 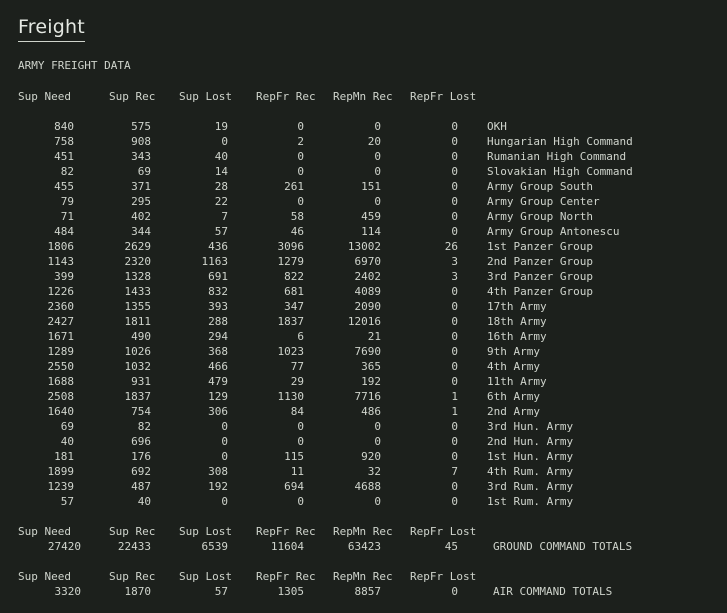 I want to click on cell-lost: 192, so click(x=218, y=486).